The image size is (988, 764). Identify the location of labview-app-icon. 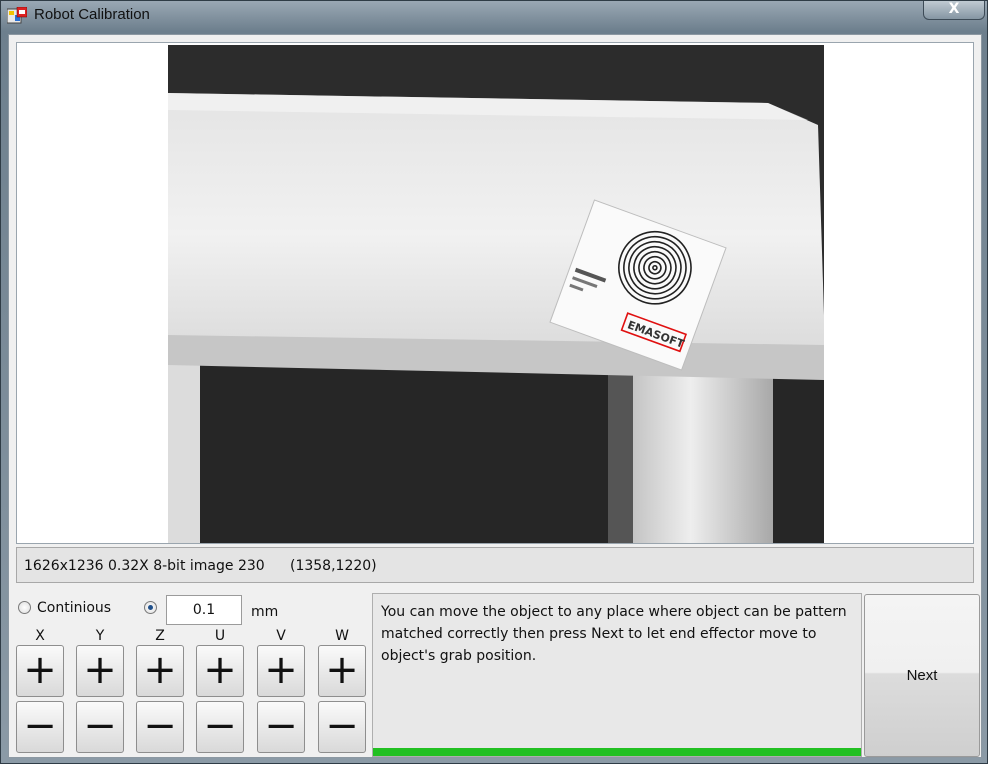
(17, 15).